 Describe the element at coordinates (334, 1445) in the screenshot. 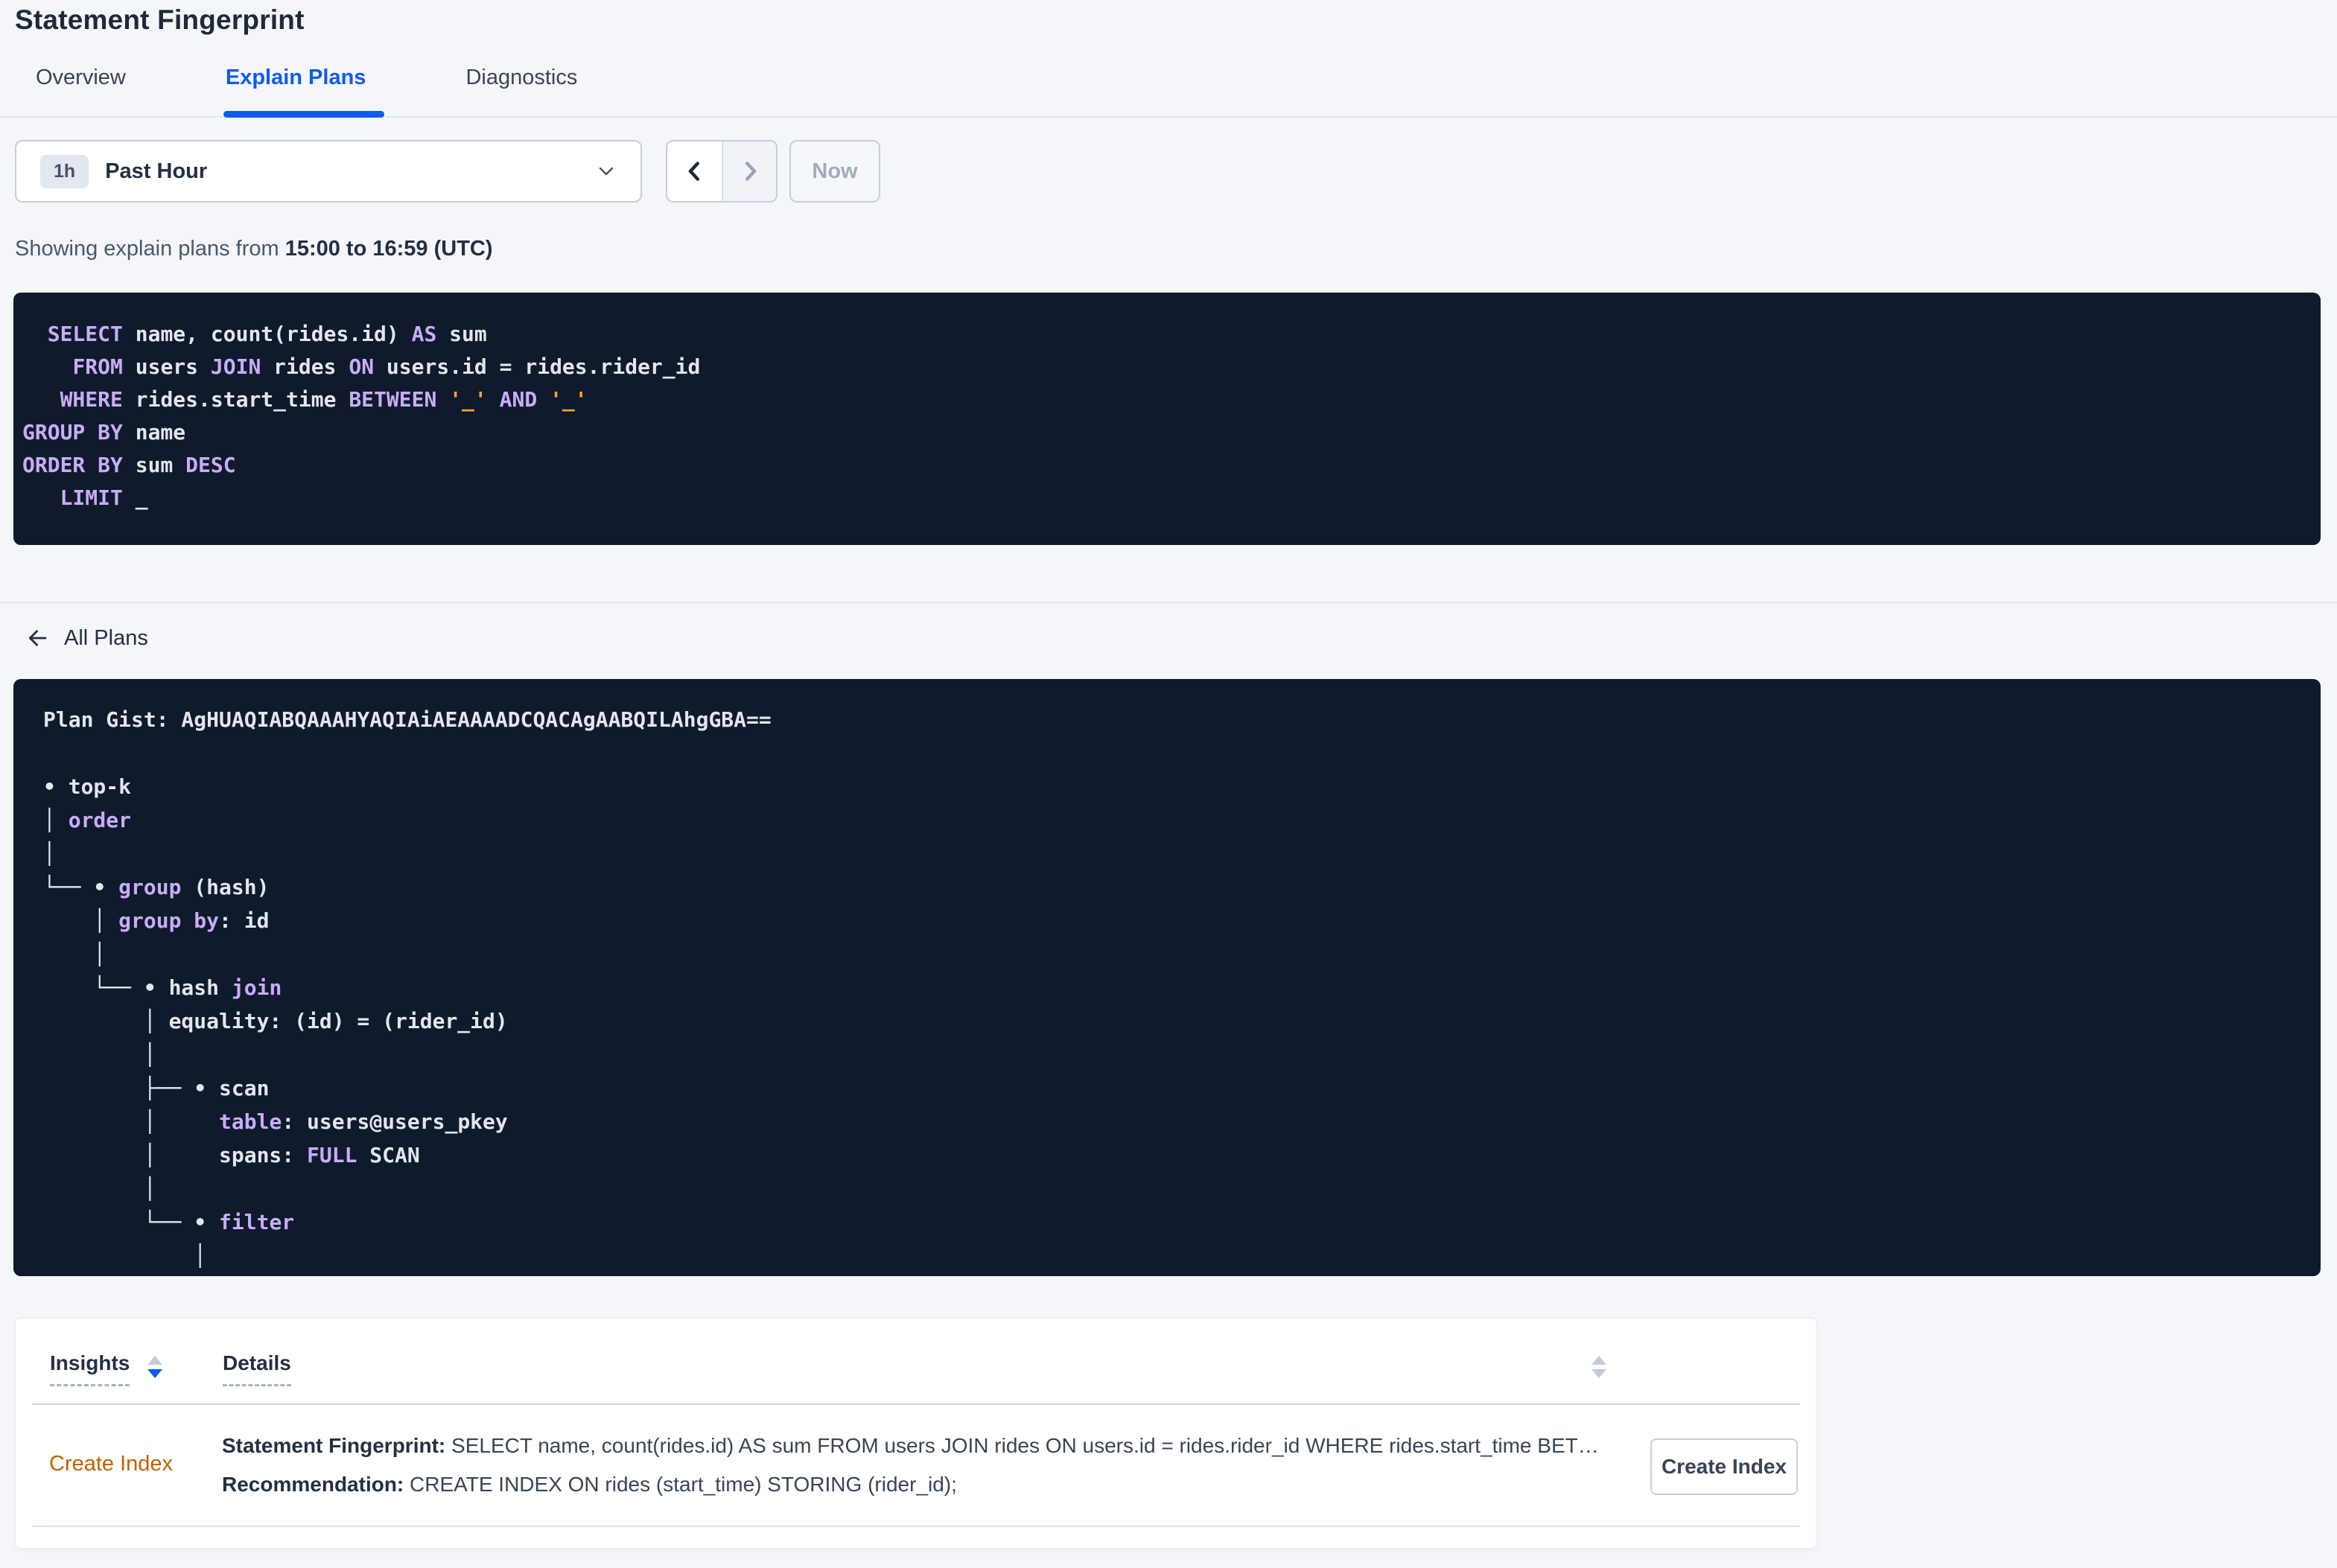

I see `fingerprint-label: Statement Fingerprint:` at that location.